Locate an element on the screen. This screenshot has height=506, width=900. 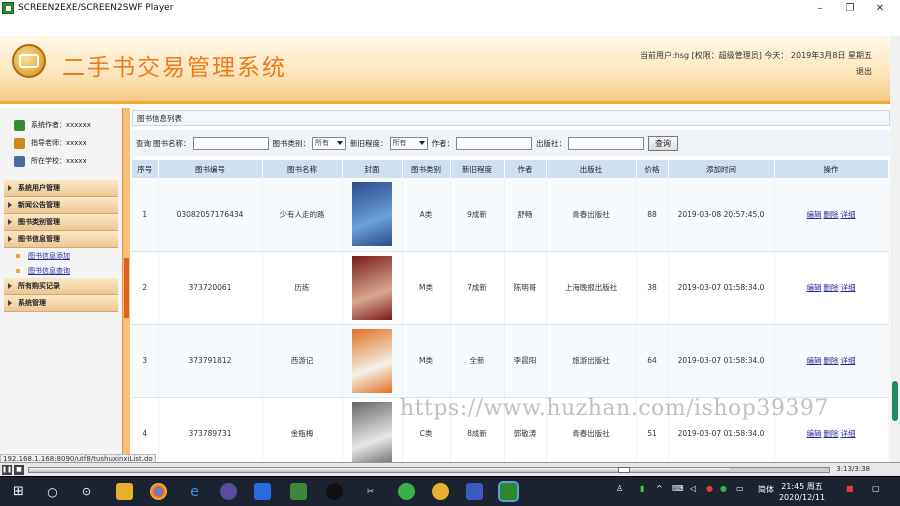
ide-icon is located at coordinates (262, 491).